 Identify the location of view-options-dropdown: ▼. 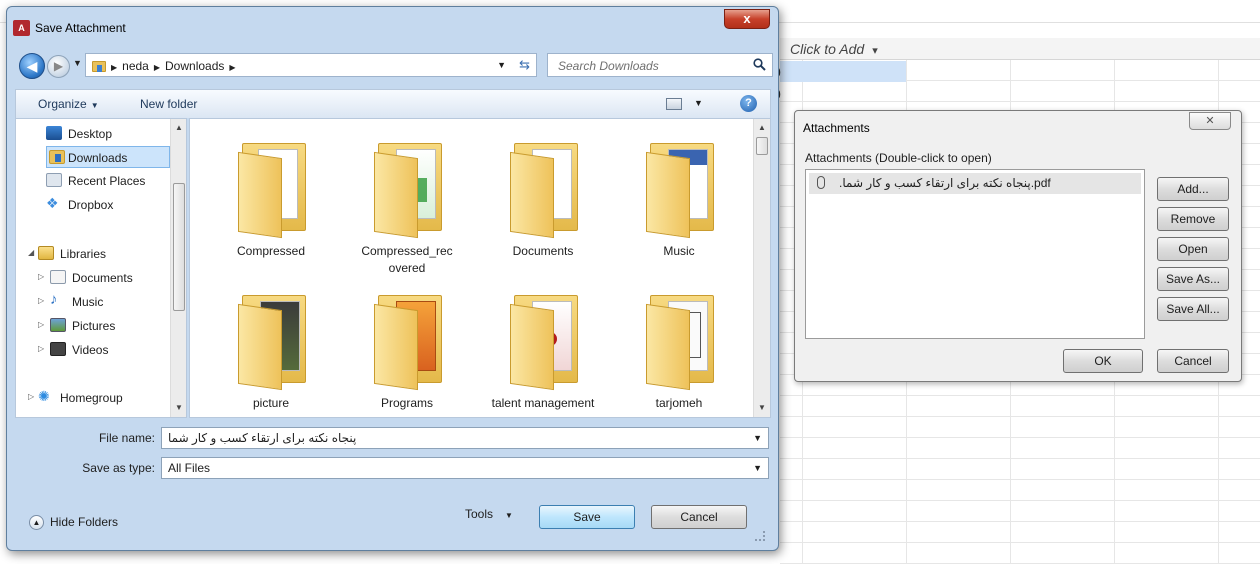
(698, 103).